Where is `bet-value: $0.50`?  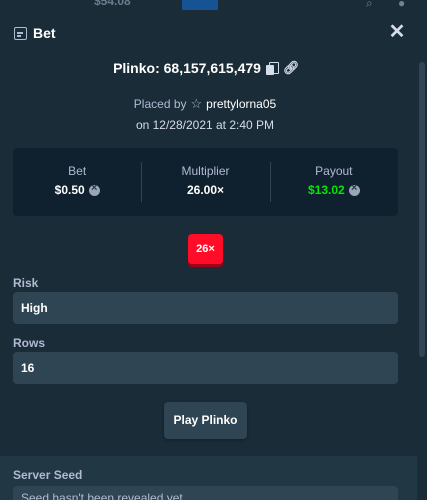 bet-value: $0.50 is located at coordinates (69, 190).